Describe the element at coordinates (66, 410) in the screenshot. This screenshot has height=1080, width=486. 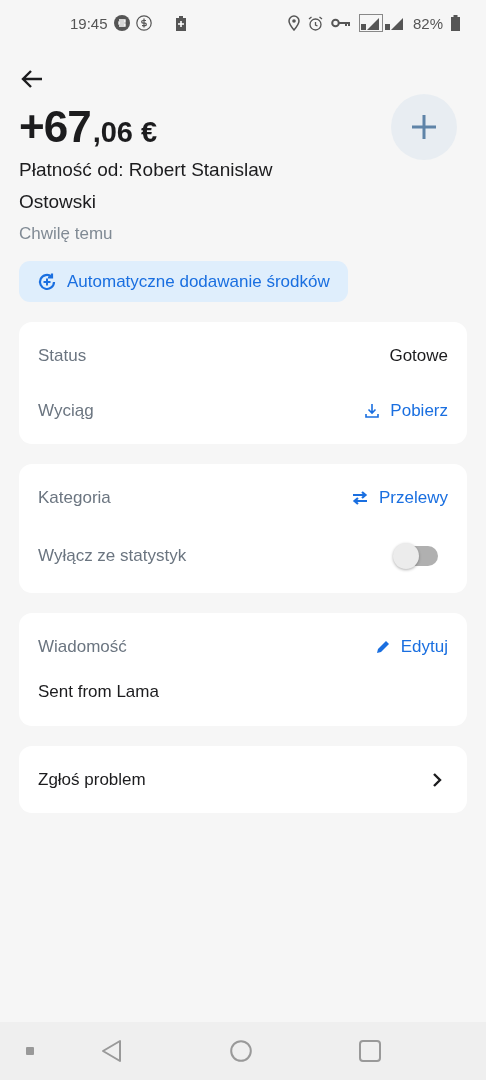
I see `row-label: Wyciąg` at that location.